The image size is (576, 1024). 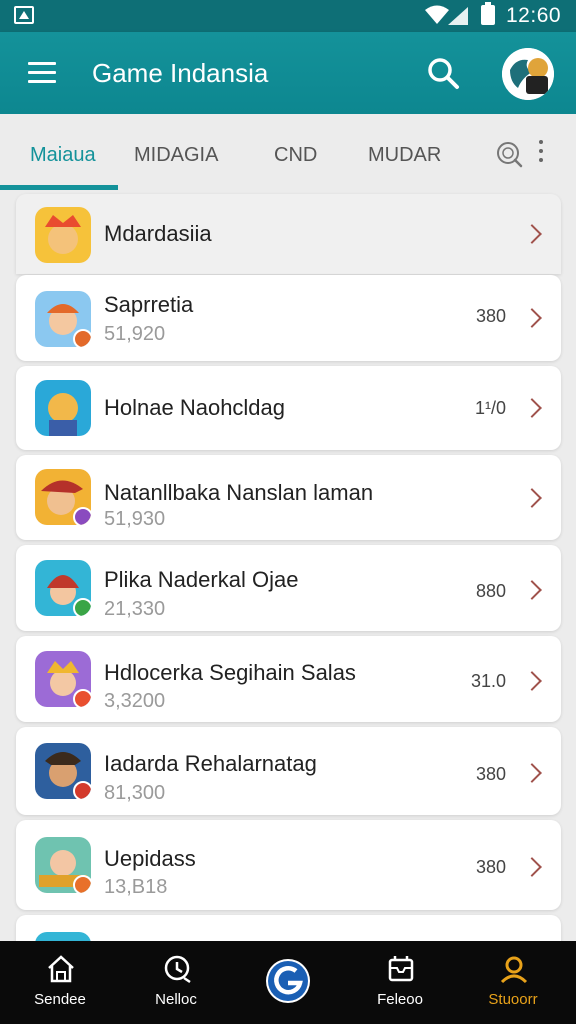 I want to click on list-item: Uepidass 13,B18 380, so click(x=288, y=865).